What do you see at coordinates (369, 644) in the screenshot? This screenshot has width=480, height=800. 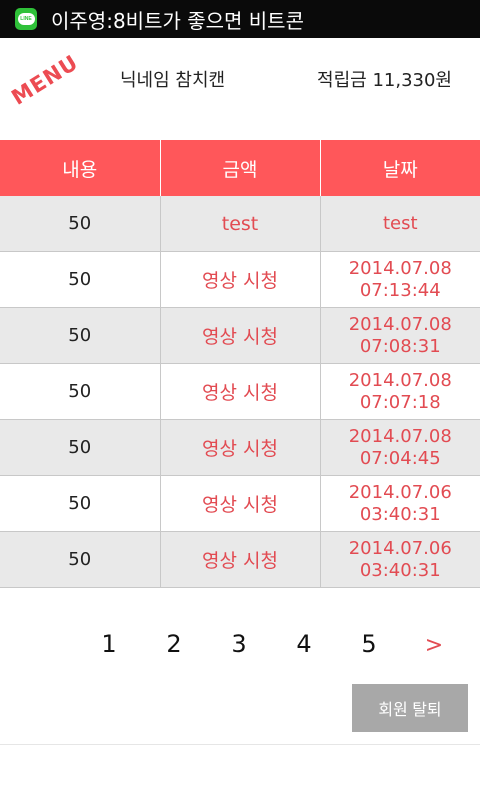 I see `page-link-5: 5` at bounding box center [369, 644].